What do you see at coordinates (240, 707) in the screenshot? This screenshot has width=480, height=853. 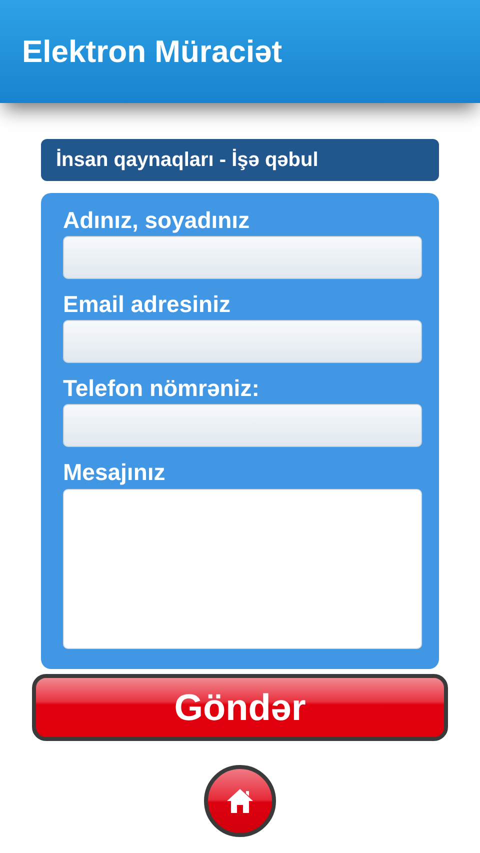 I see `send-button: Göndər` at bounding box center [240, 707].